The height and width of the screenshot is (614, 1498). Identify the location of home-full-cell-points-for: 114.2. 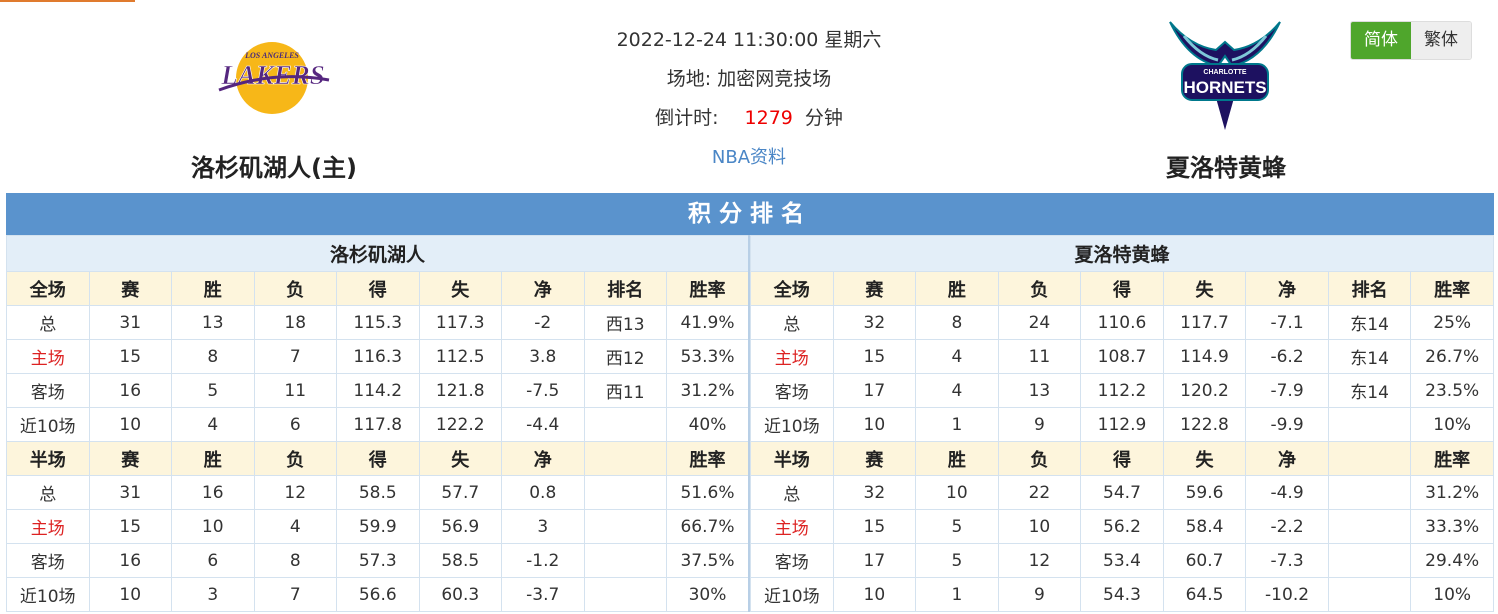
(378, 390).